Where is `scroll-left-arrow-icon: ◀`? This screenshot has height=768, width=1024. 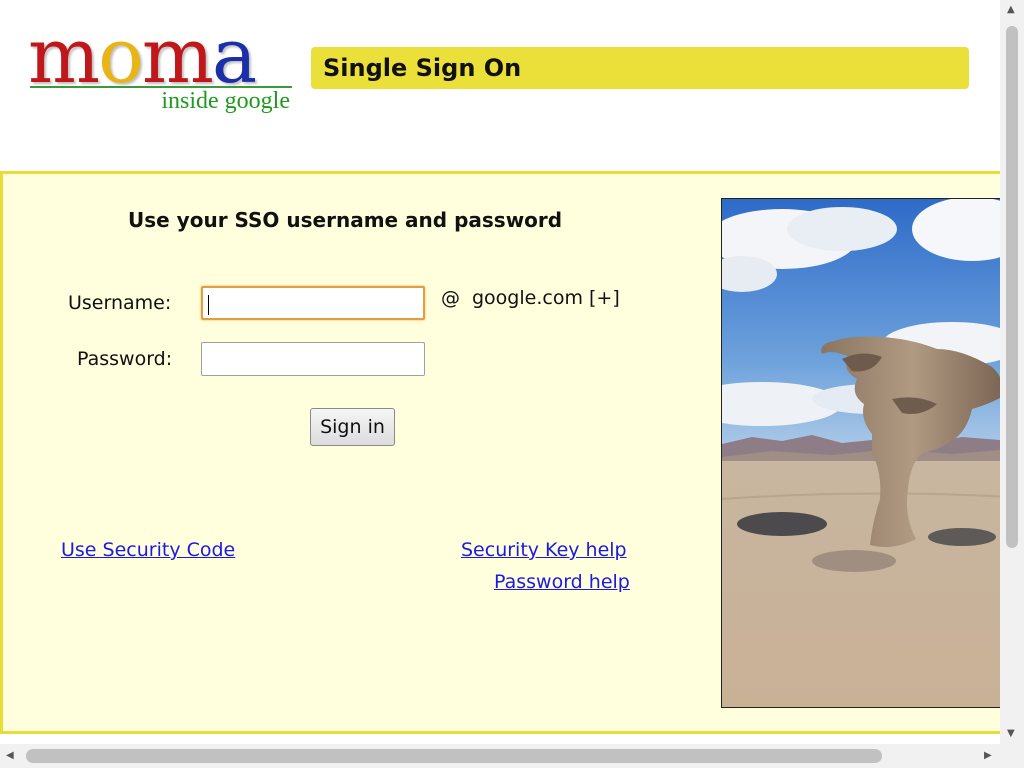
scroll-left-arrow-icon: ◀ is located at coordinates (10, 756).